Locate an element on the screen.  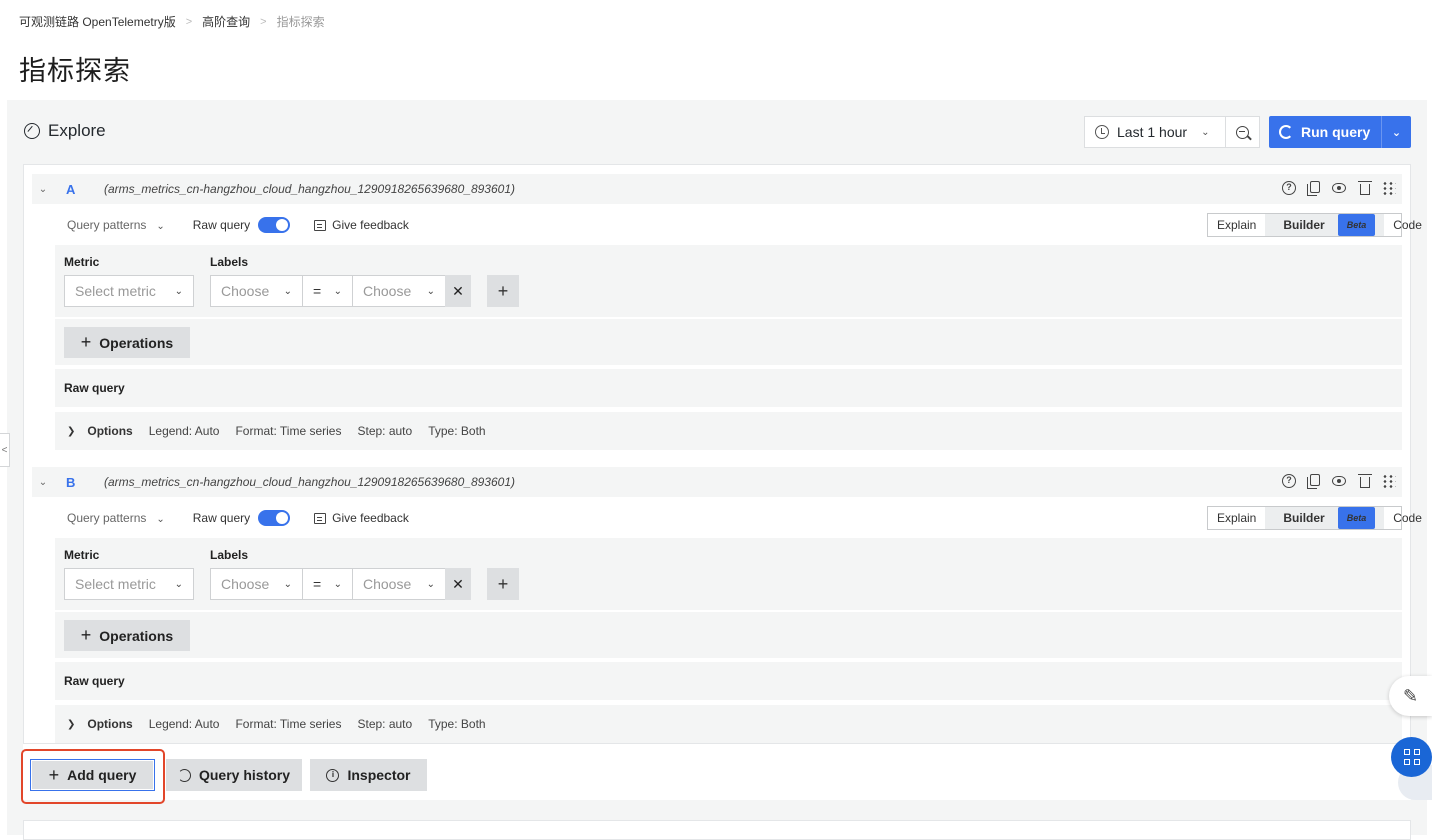
time-range-picker: Last 1 hour ⌄ is located at coordinates (1155, 132).